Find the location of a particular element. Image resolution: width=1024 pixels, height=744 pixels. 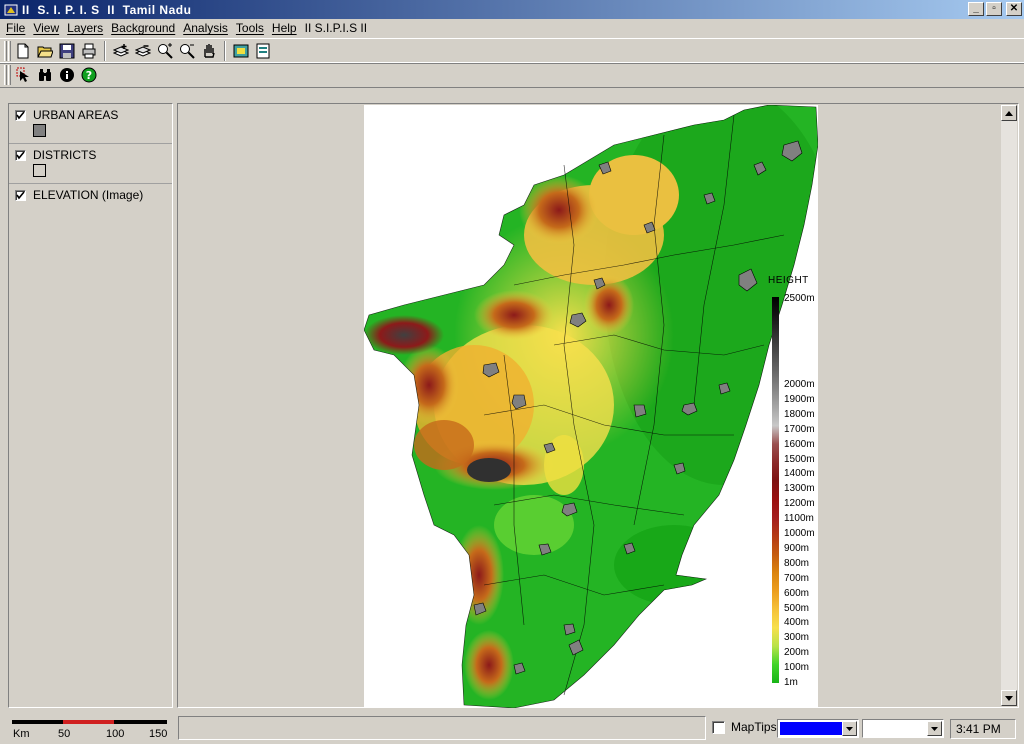

help-icon: ? is located at coordinates (89, 75).